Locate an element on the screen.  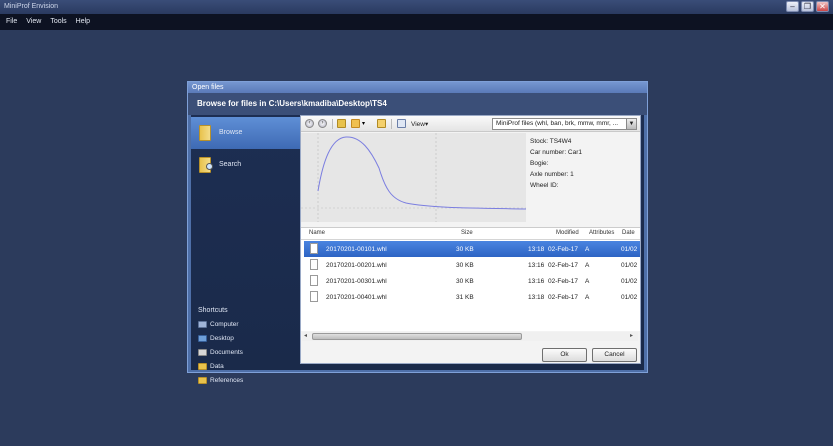
shortcuts-heading: Shortcuts is located at coordinates (213, 310).